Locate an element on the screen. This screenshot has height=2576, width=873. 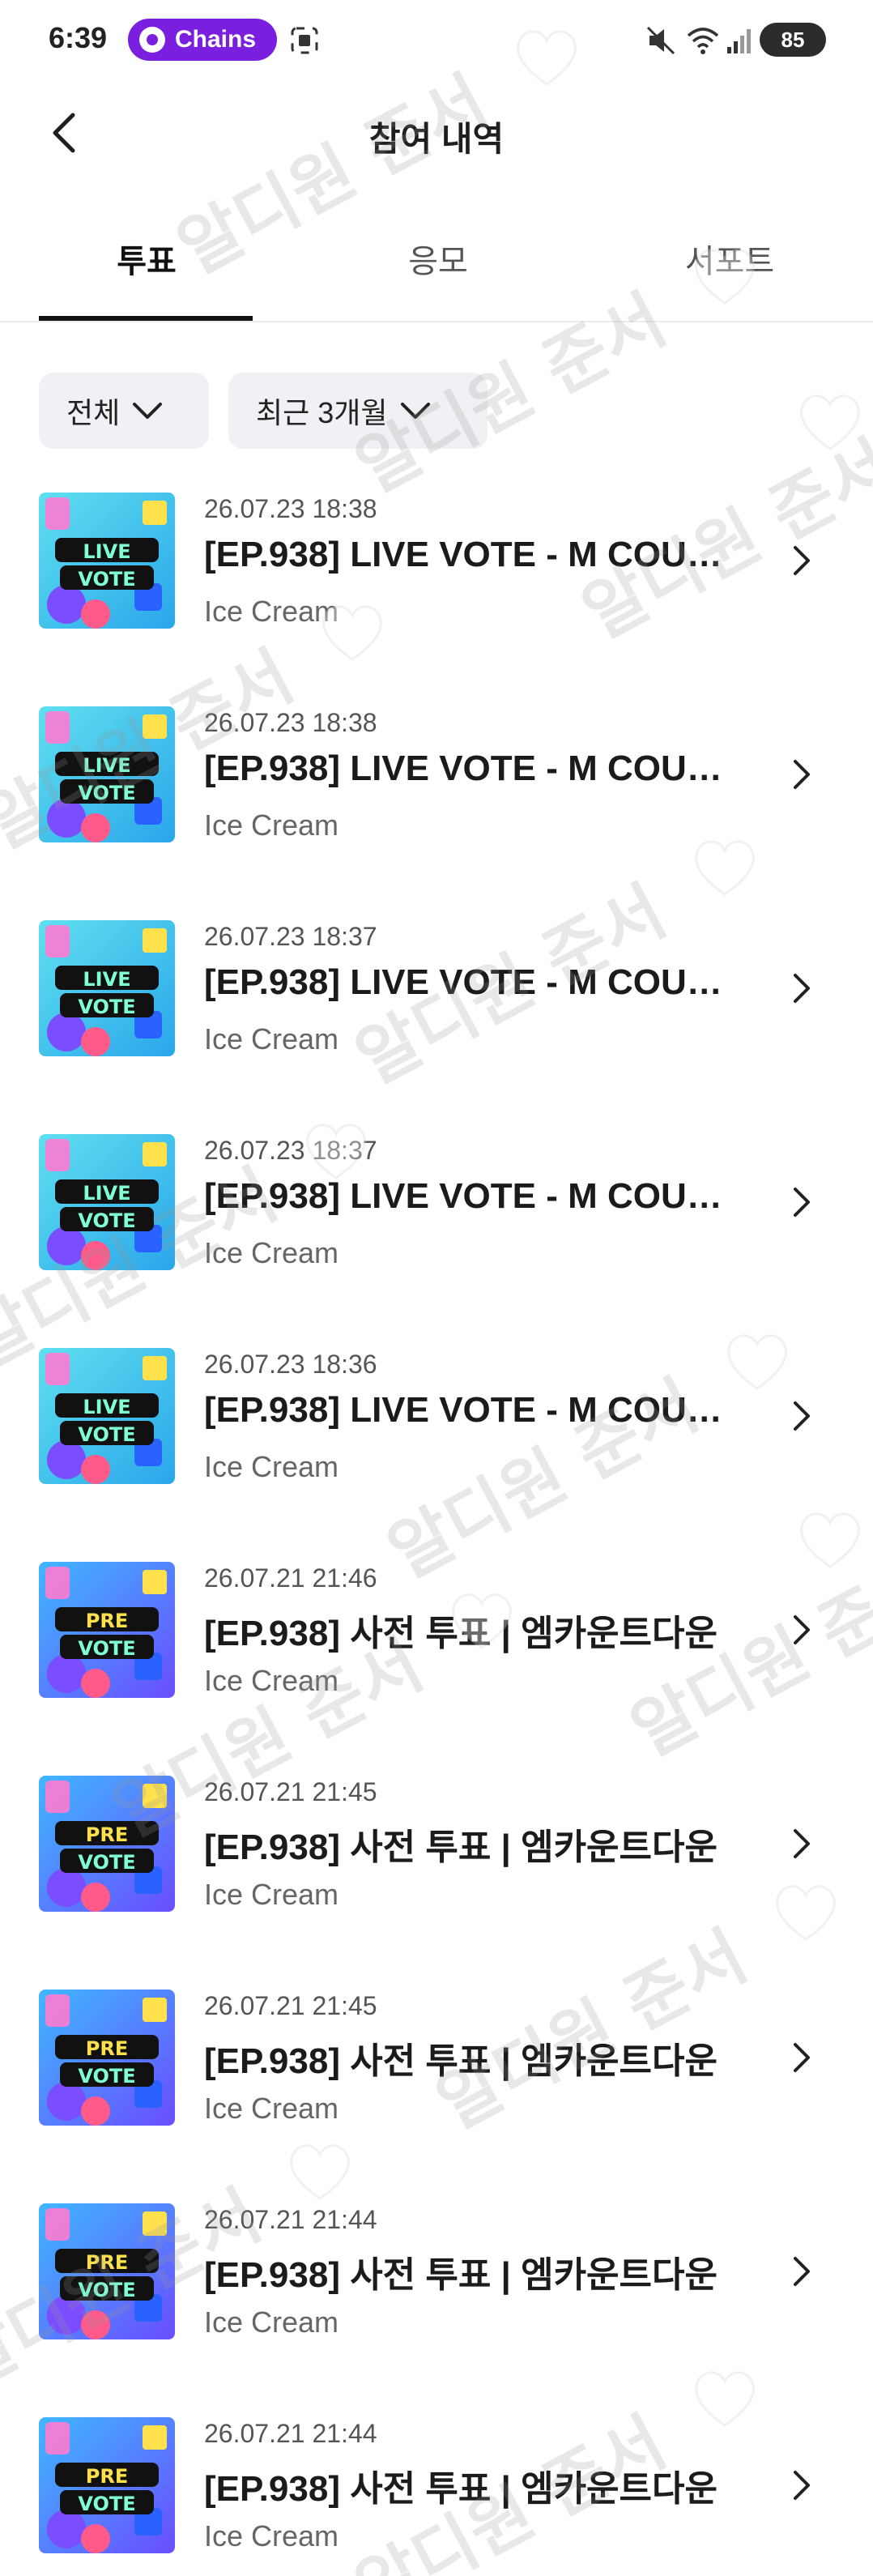
mute-icon is located at coordinates (660, 41).